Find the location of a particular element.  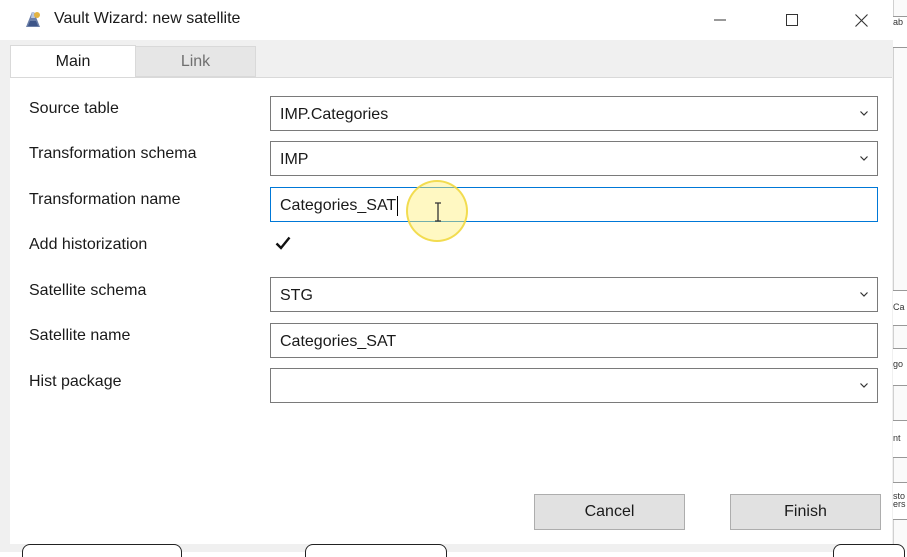

title-bar: Vault Wizard: new satellite is located at coordinates (446, 20).